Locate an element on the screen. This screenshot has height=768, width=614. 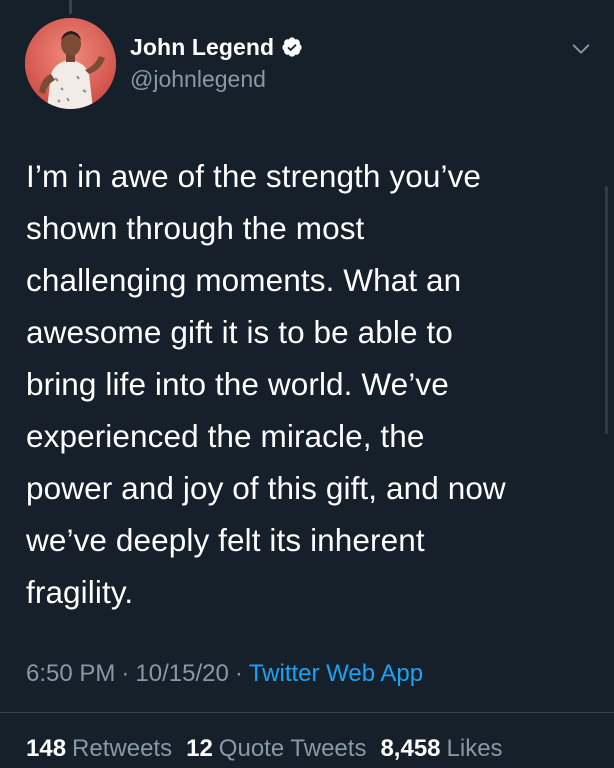
tweet-date: 10/15/20 is located at coordinates (181, 673).